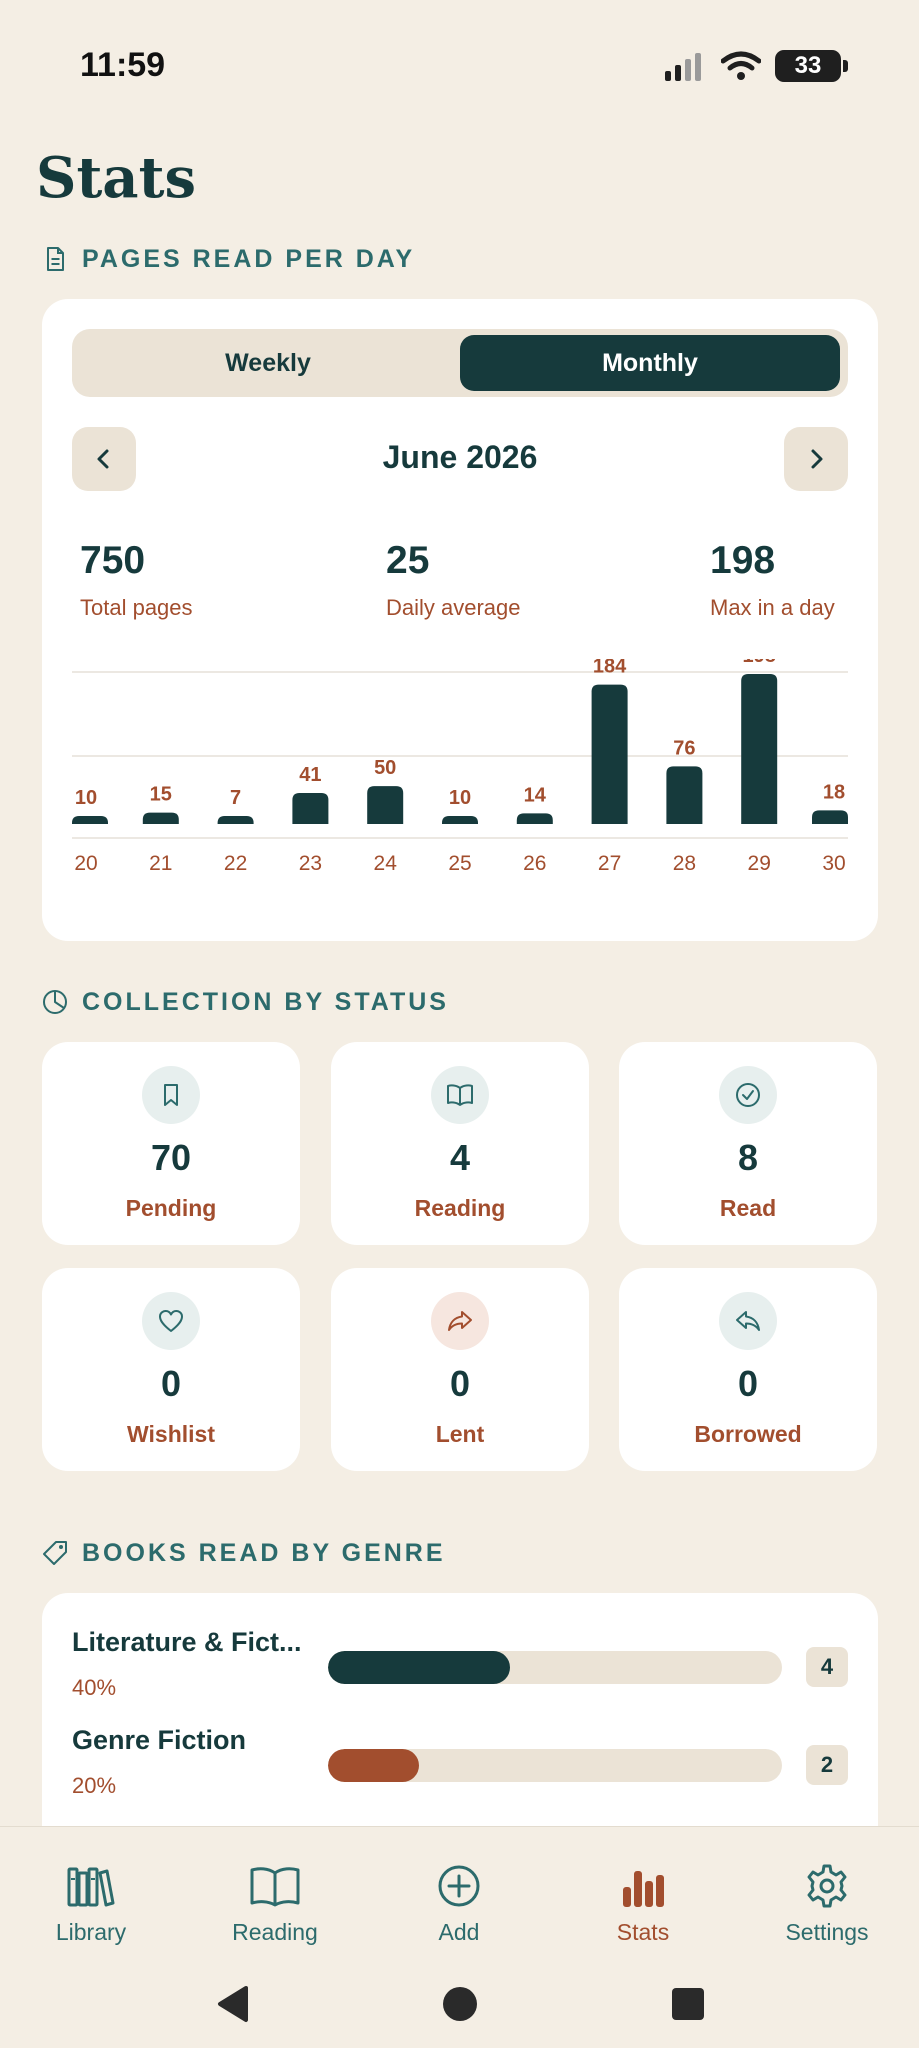  What do you see at coordinates (264, 1552) in the screenshot?
I see `section-title: BOOKS READ BY GENRE` at bounding box center [264, 1552].